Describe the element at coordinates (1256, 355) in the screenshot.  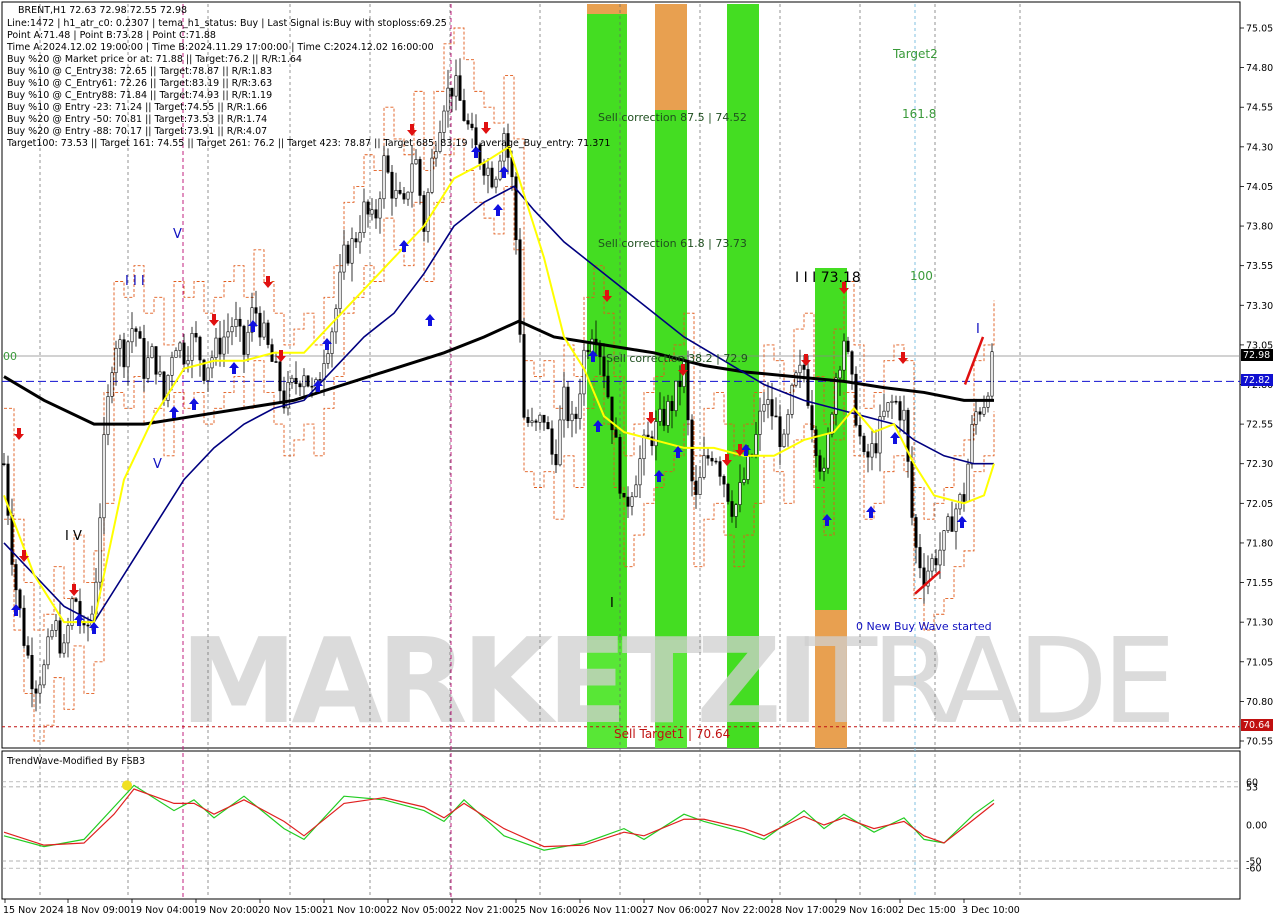
I see `current-price-text: 72.98` at that location.